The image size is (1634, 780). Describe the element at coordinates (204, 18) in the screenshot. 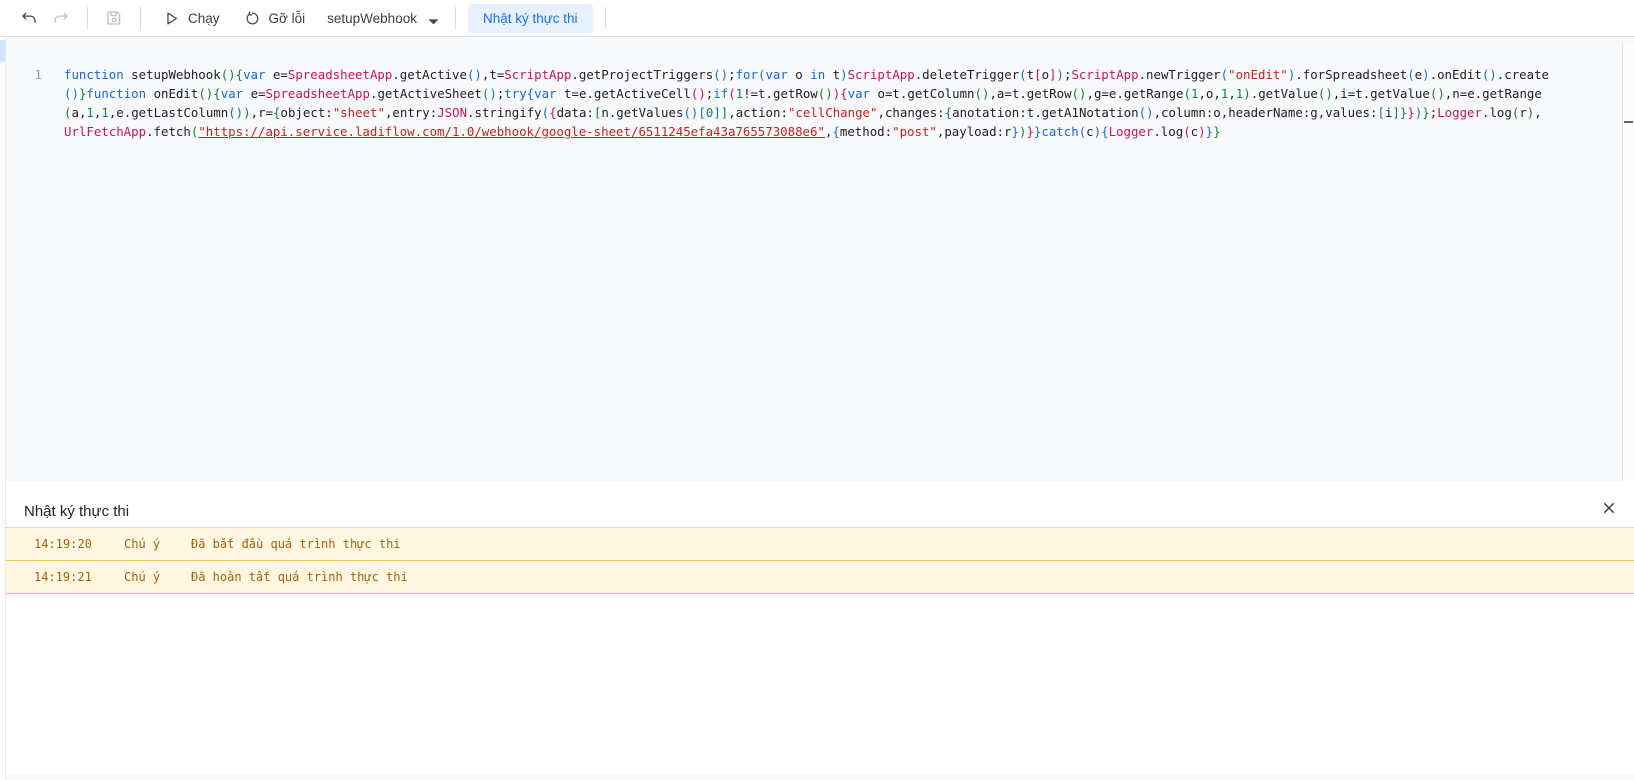

I see `run-label: Chạy` at that location.